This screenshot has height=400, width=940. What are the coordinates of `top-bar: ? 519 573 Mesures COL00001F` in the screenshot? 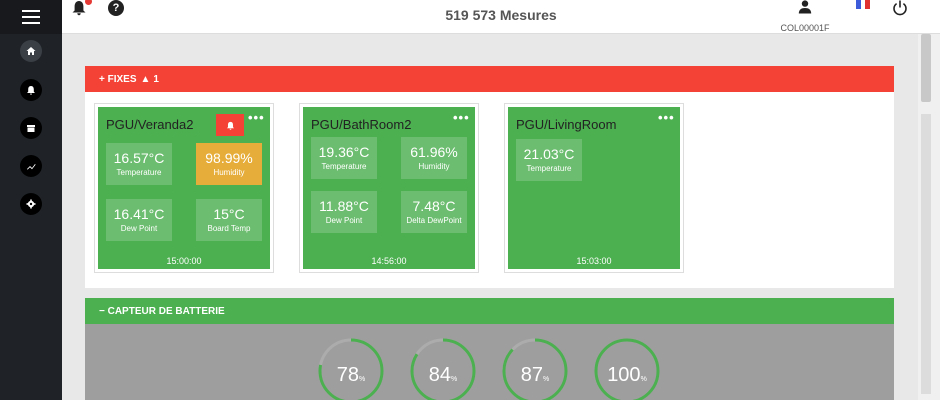 It's located at (501, 17).